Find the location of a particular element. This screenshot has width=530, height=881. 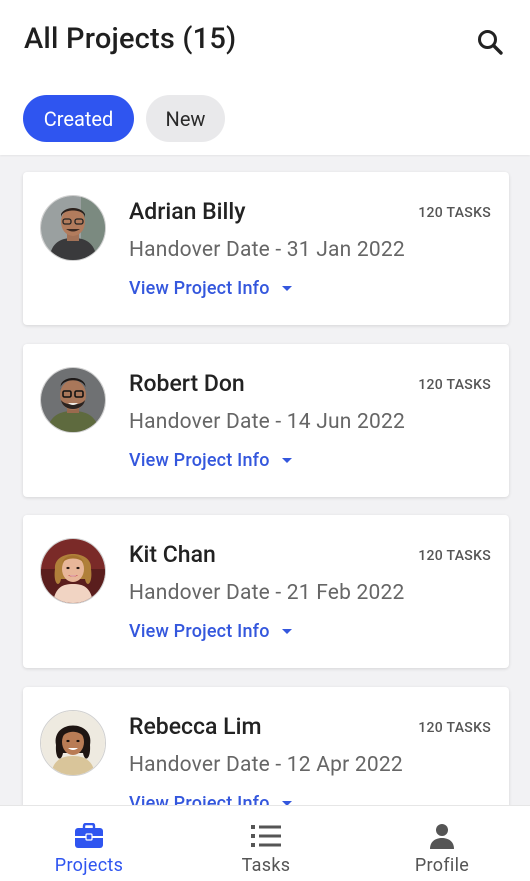

nav-projects: Projects is located at coordinates (89, 843).